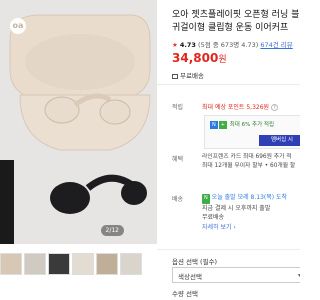 The width and height of the screenshot is (320, 300). I want to click on free-shipping: 무료배송, so click(188, 75).